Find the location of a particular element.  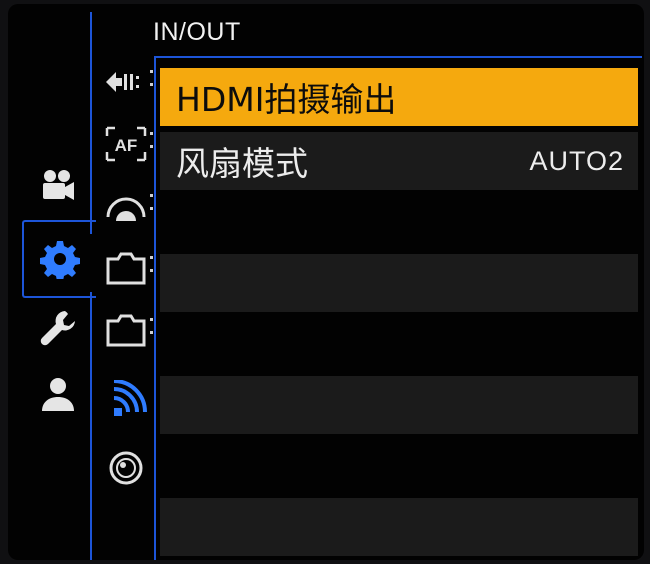

sub-tab-3-page-dots is located at coordinates (152, 207).